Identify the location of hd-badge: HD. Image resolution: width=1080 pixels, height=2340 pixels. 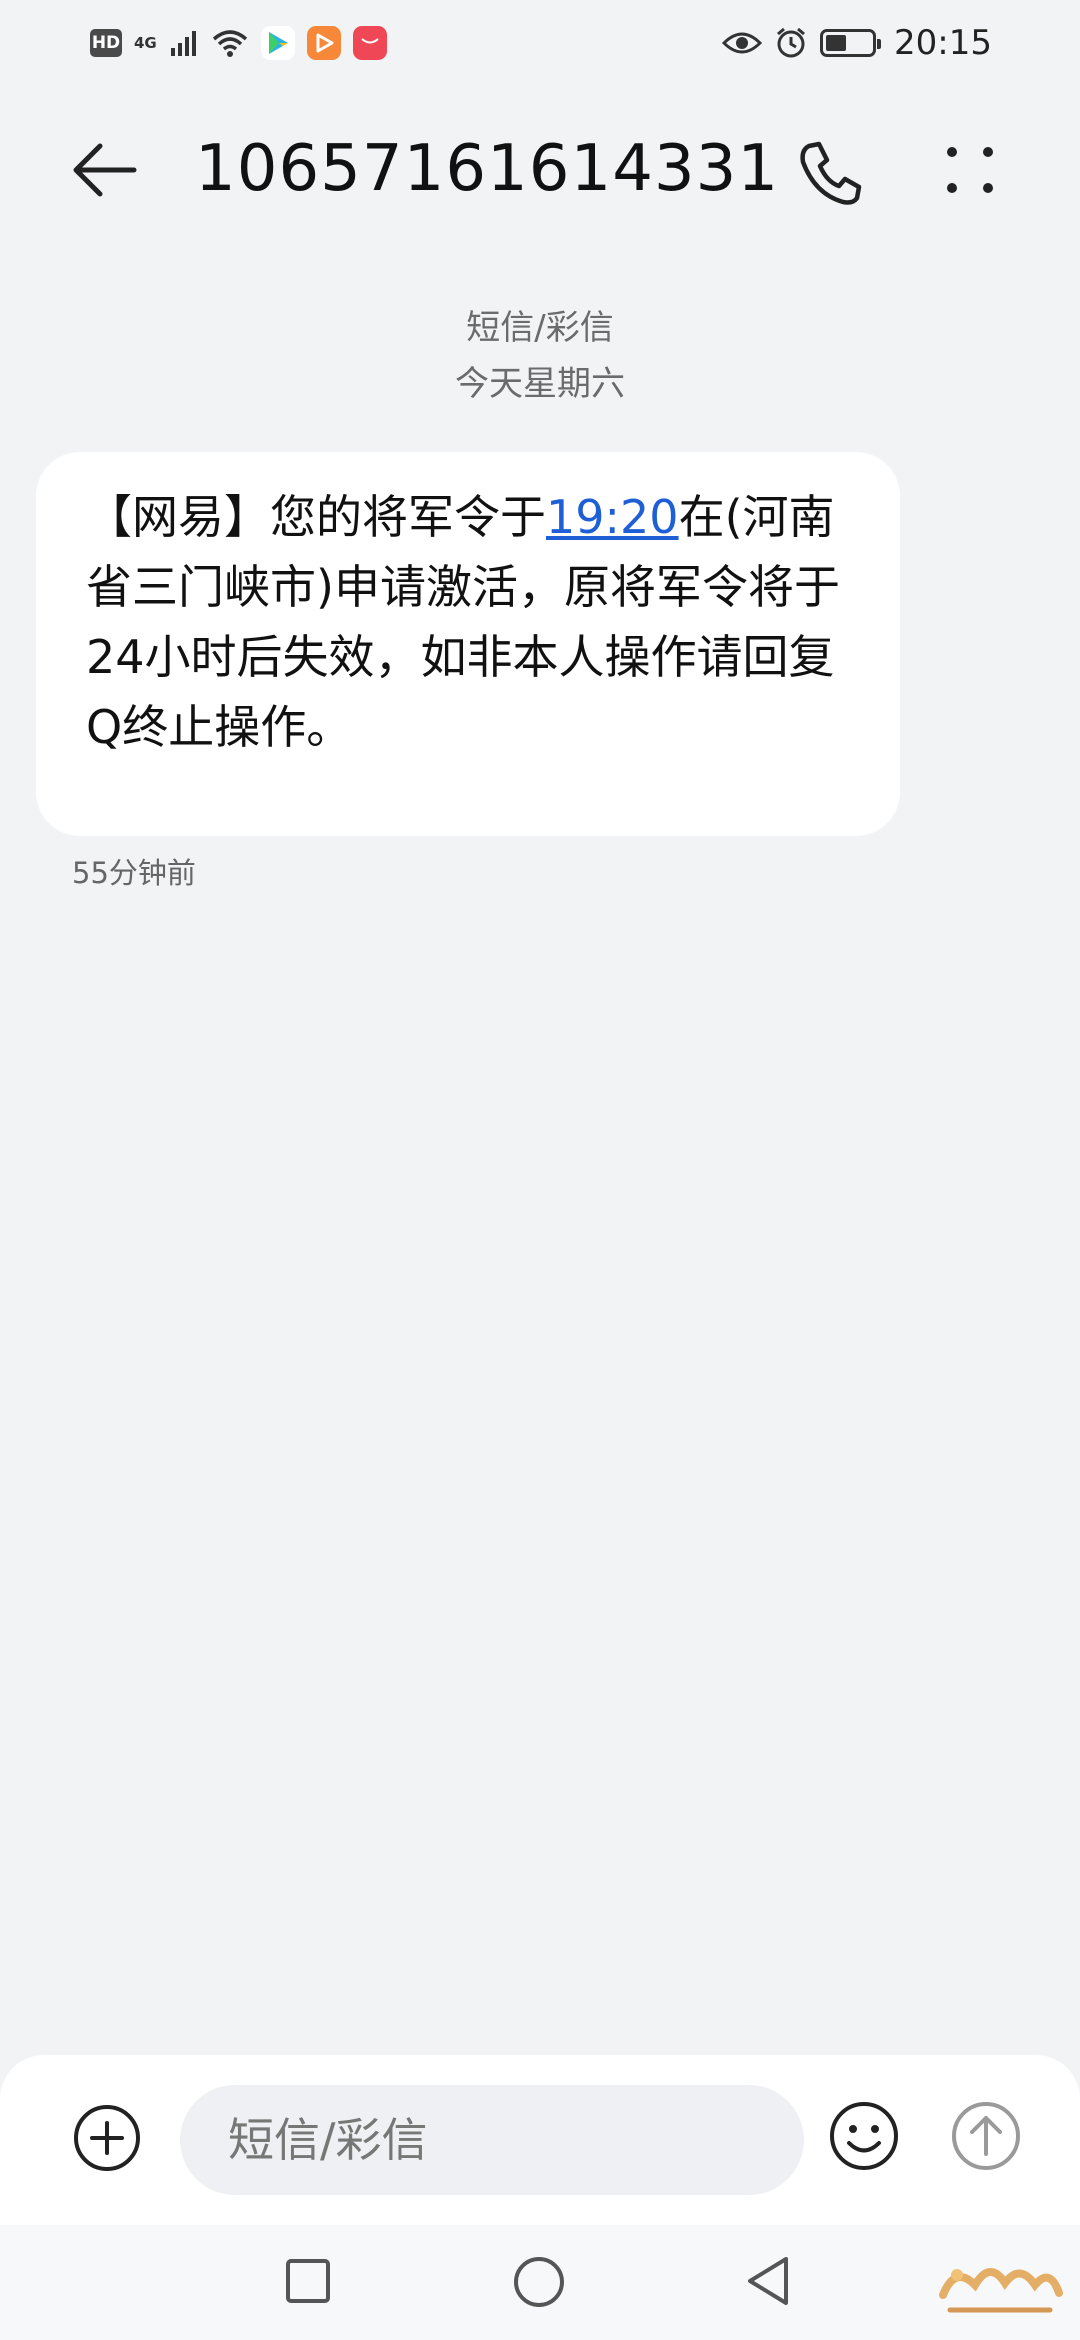
(106, 43).